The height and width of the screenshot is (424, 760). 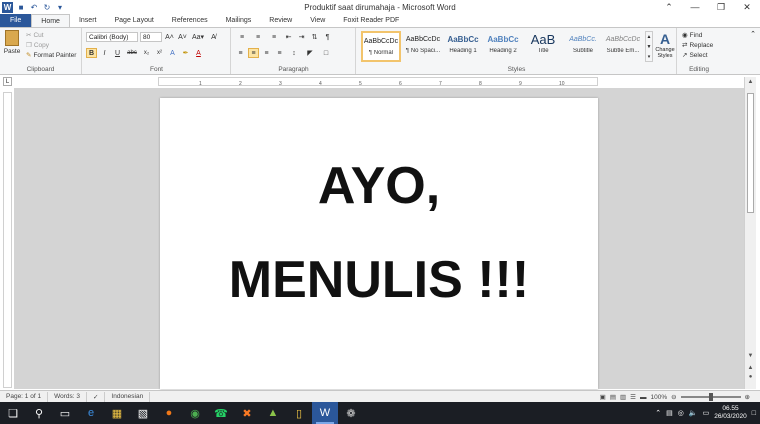 What do you see at coordinates (371, 20) in the screenshot?
I see `tab-foxit-reader-pdf: Foxit Reader PDF` at bounding box center [371, 20].